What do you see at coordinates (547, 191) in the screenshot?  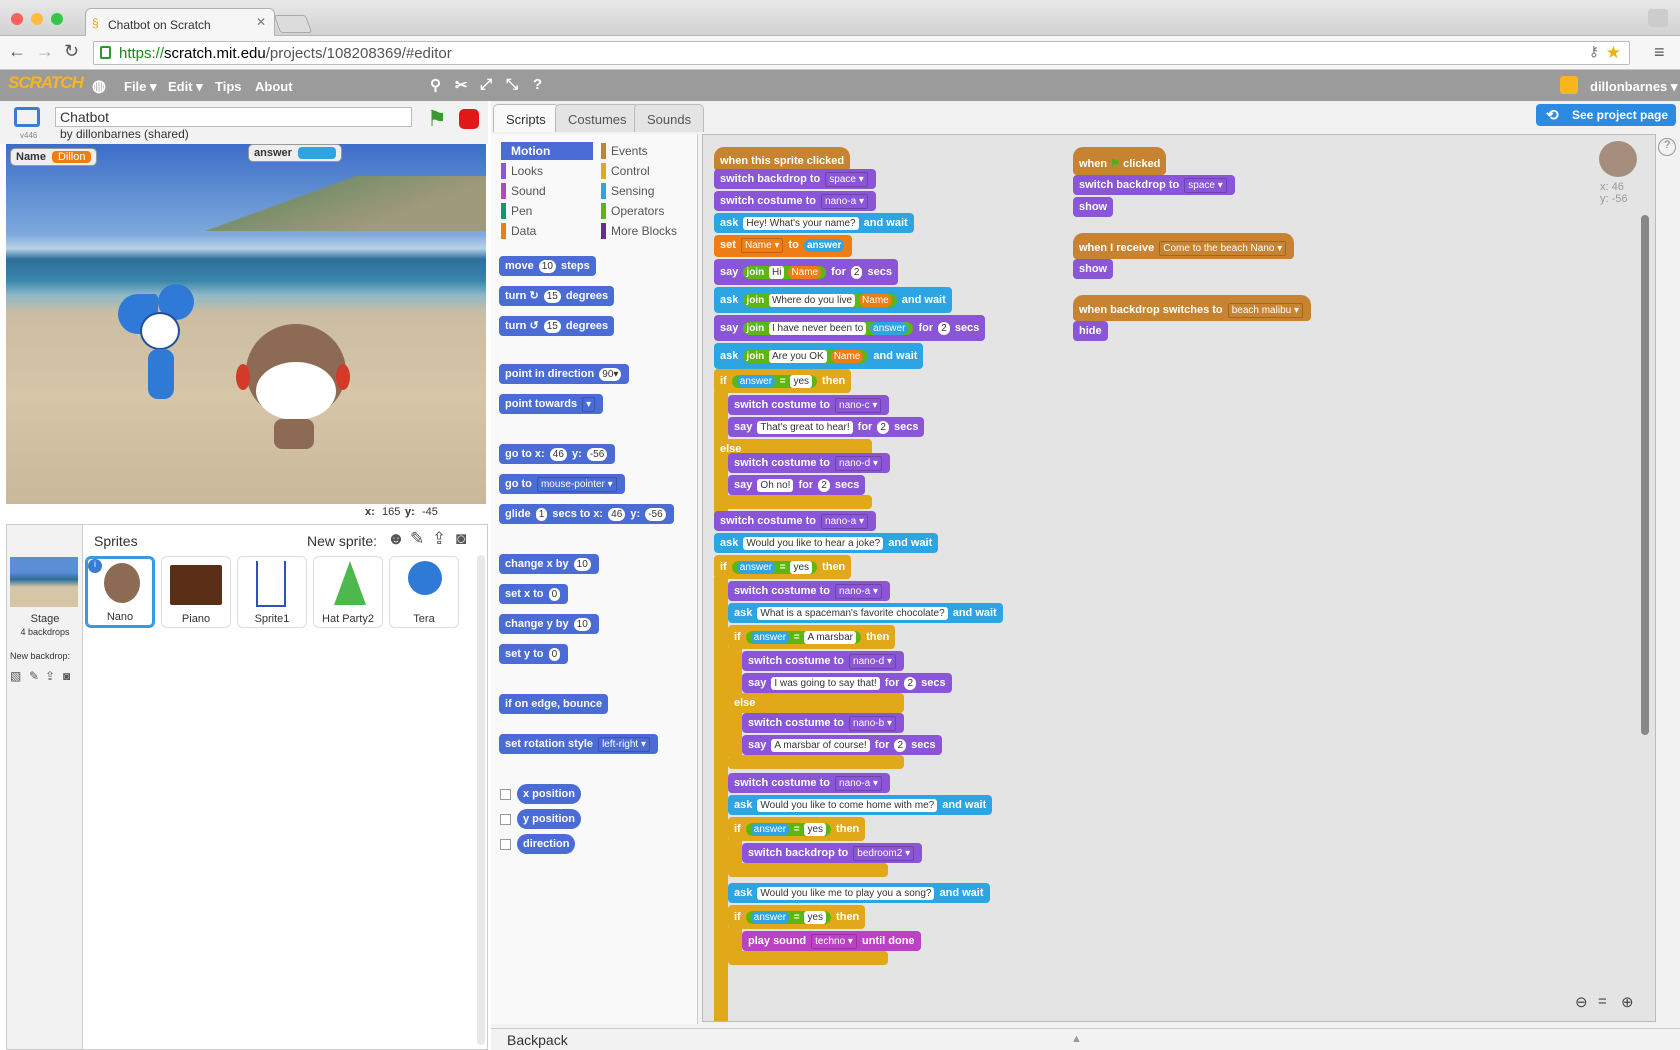 I see `category-sound: Sound` at bounding box center [547, 191].